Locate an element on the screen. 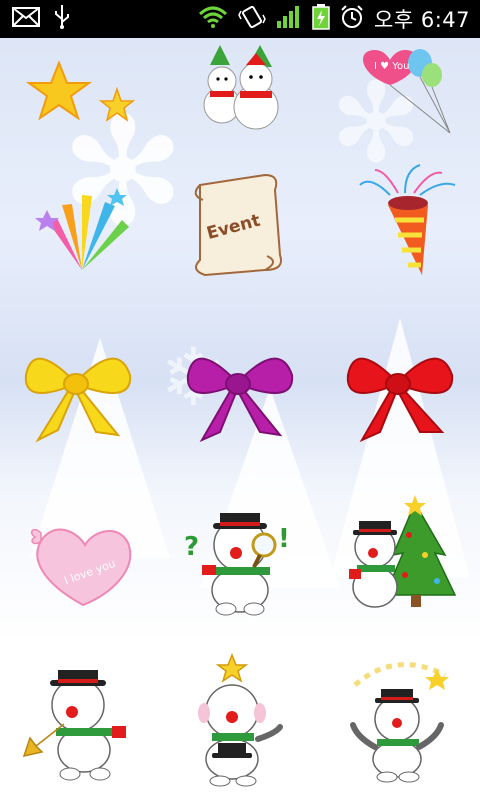 This screenshot has height=800, width=480. snowman-star-icon is located at coordinates (240, 719).